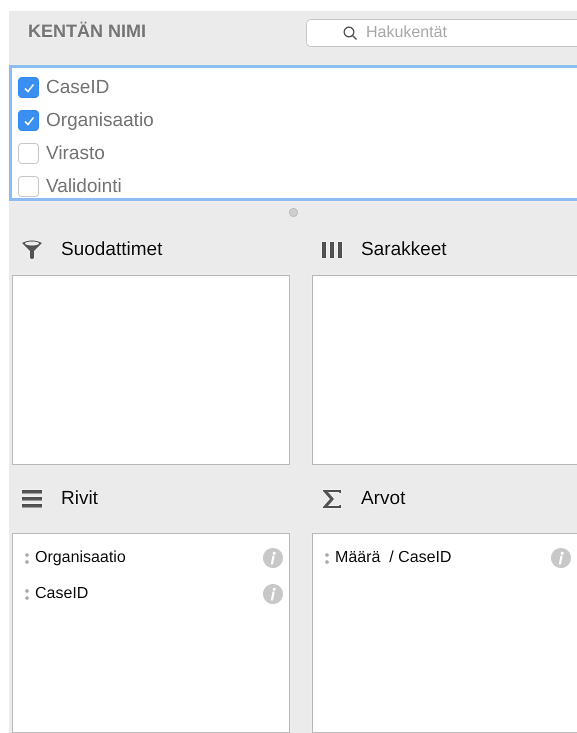  What do you see at coordinates (84, 187) in the screenshot?
I see `field-label: Validointi` at bounding box center [84, 187].